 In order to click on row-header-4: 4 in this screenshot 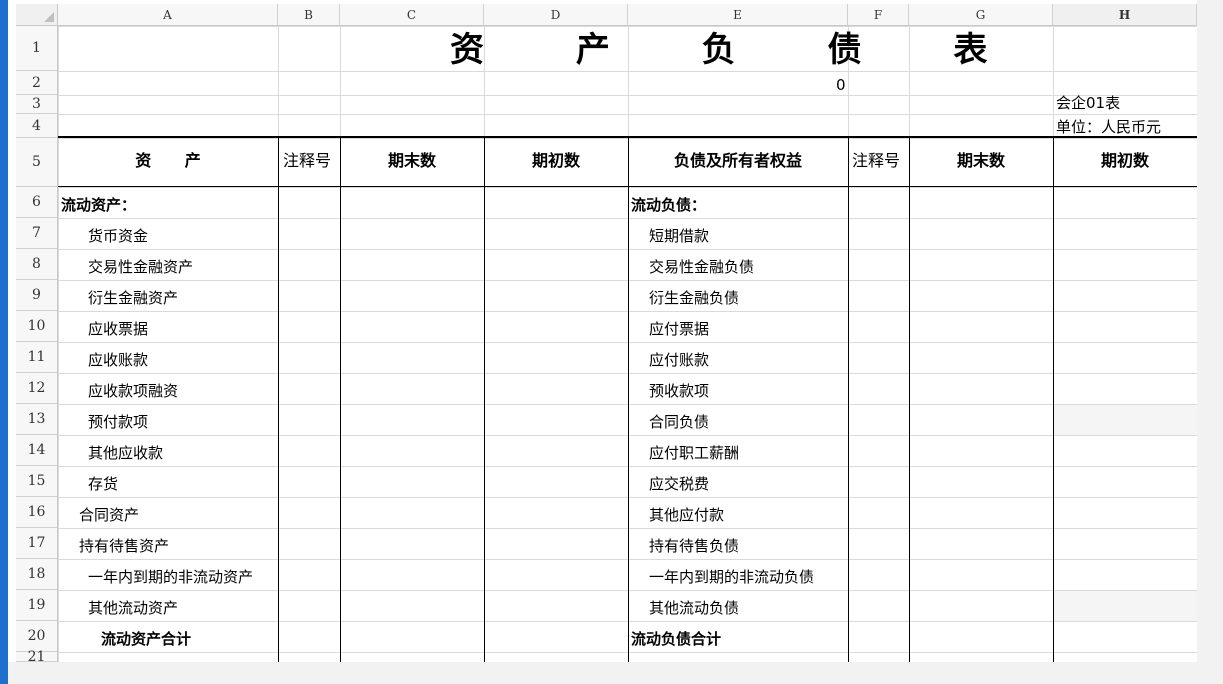, I will do `click(37, 126)`.